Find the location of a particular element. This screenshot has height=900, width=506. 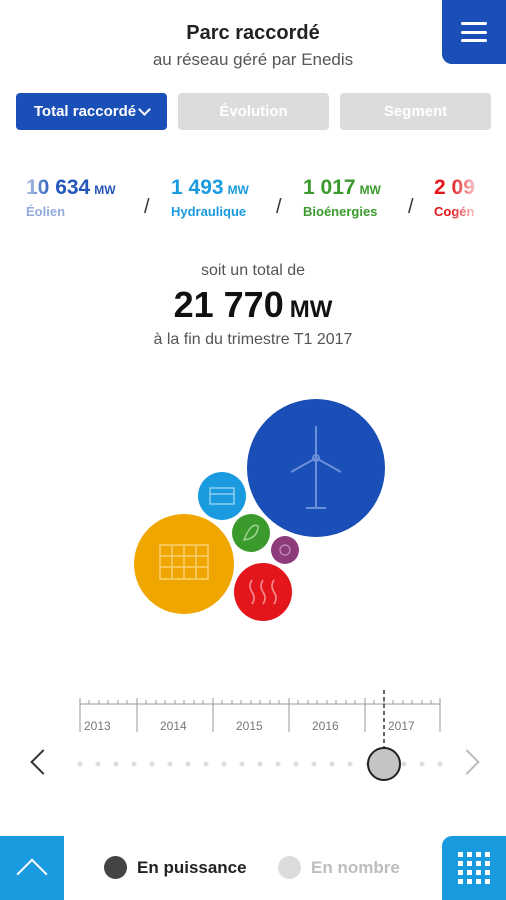

tab-bar: Total raccordé Évolution Segment is located at coordinates (253, 111).